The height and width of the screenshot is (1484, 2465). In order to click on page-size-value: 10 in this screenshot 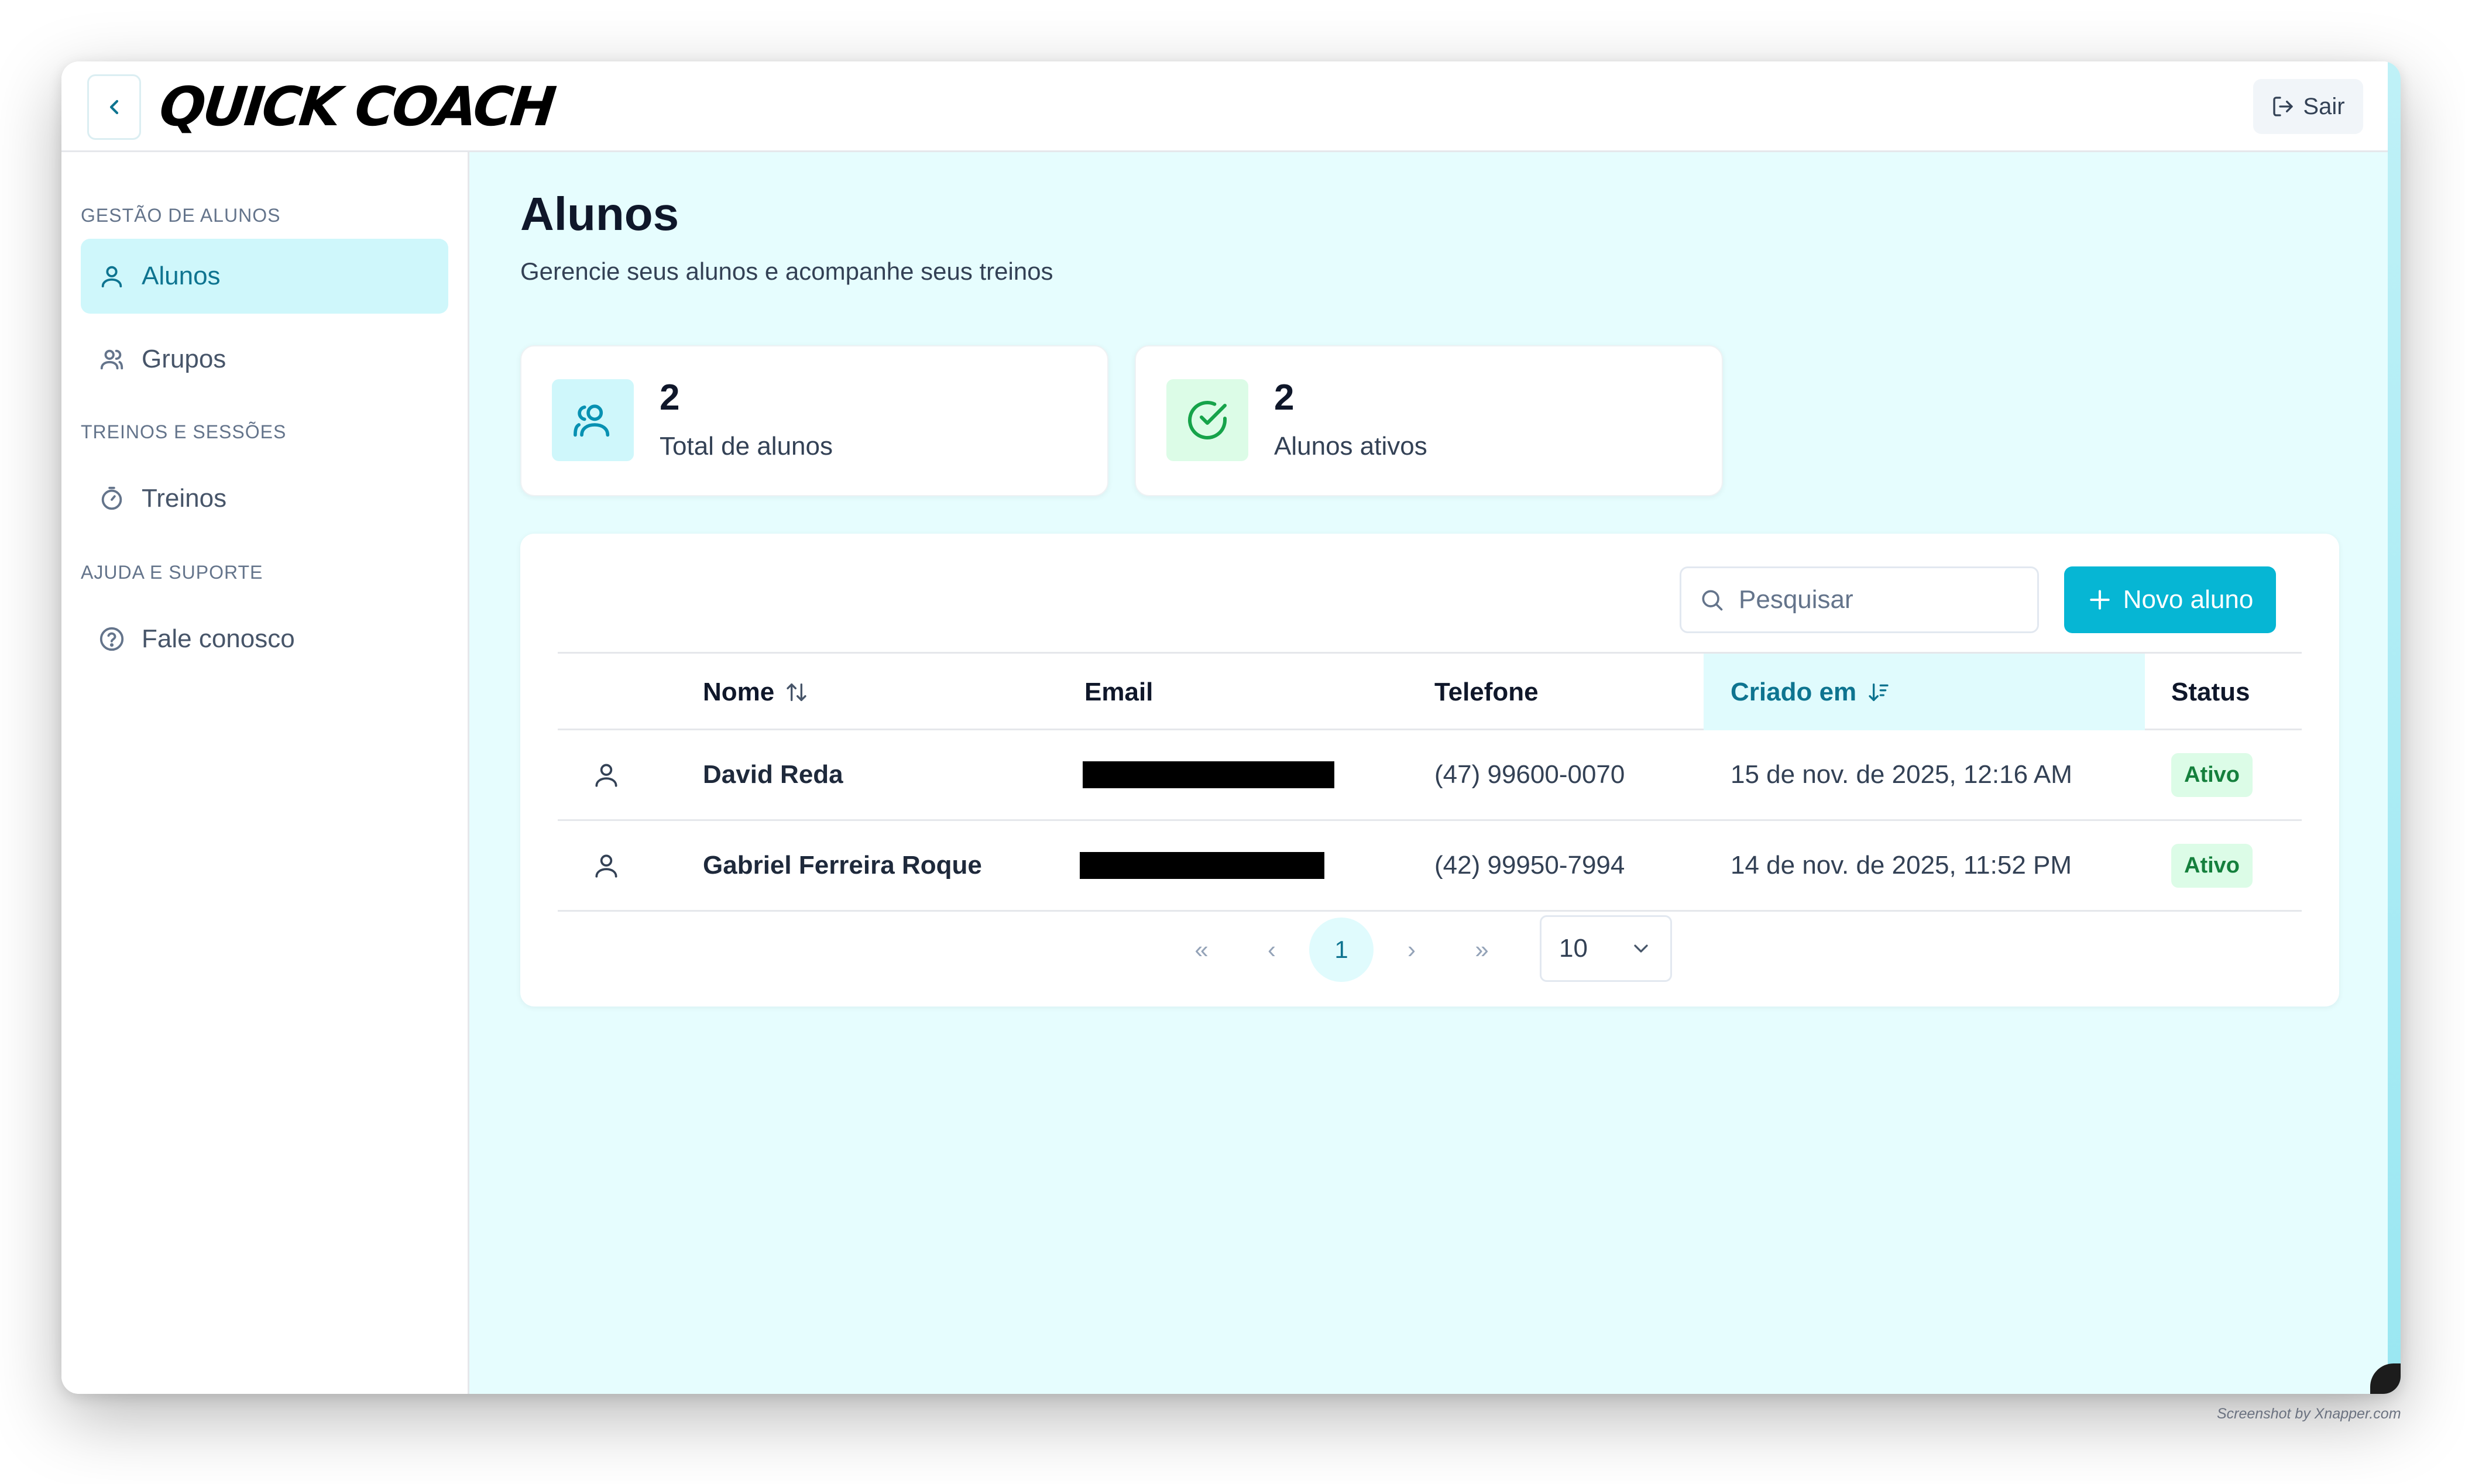, I will do `click(1573, 948)`.